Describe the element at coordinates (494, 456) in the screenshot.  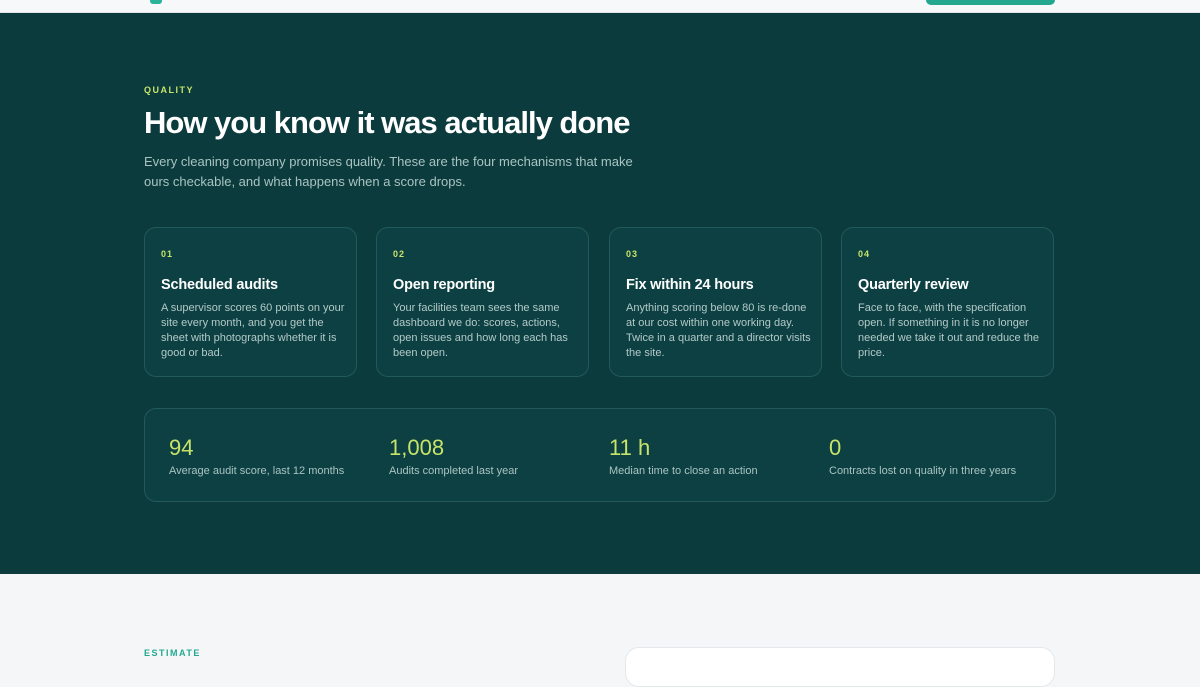
I see `stat-item: 1,008 Audits completed last year` at that location.